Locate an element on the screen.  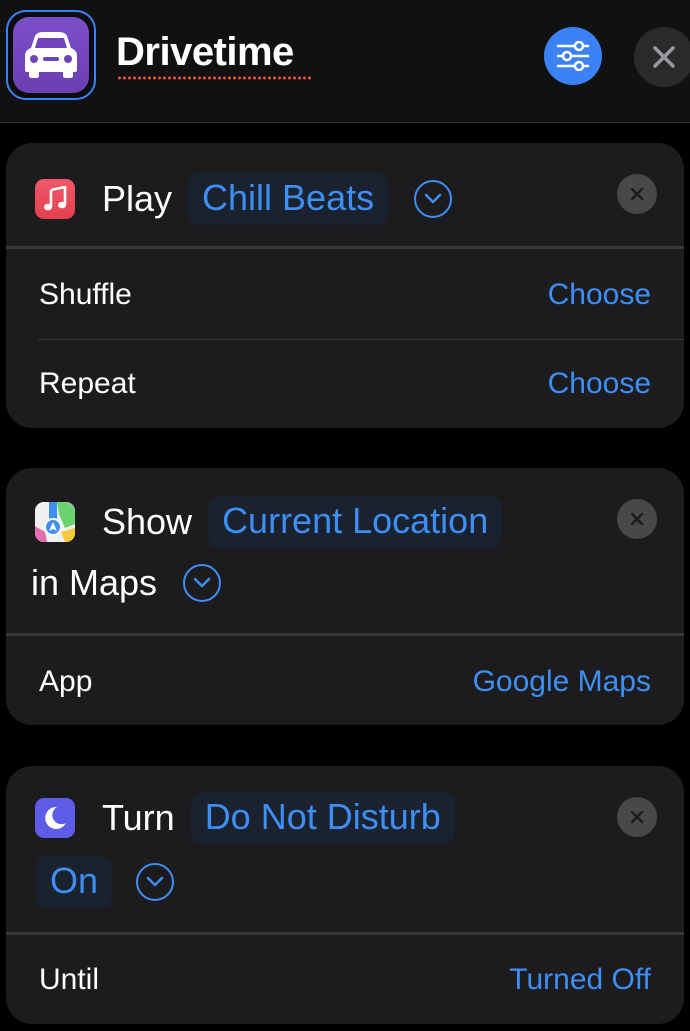
spellcheck-underline is located at coordinates (214, 78).